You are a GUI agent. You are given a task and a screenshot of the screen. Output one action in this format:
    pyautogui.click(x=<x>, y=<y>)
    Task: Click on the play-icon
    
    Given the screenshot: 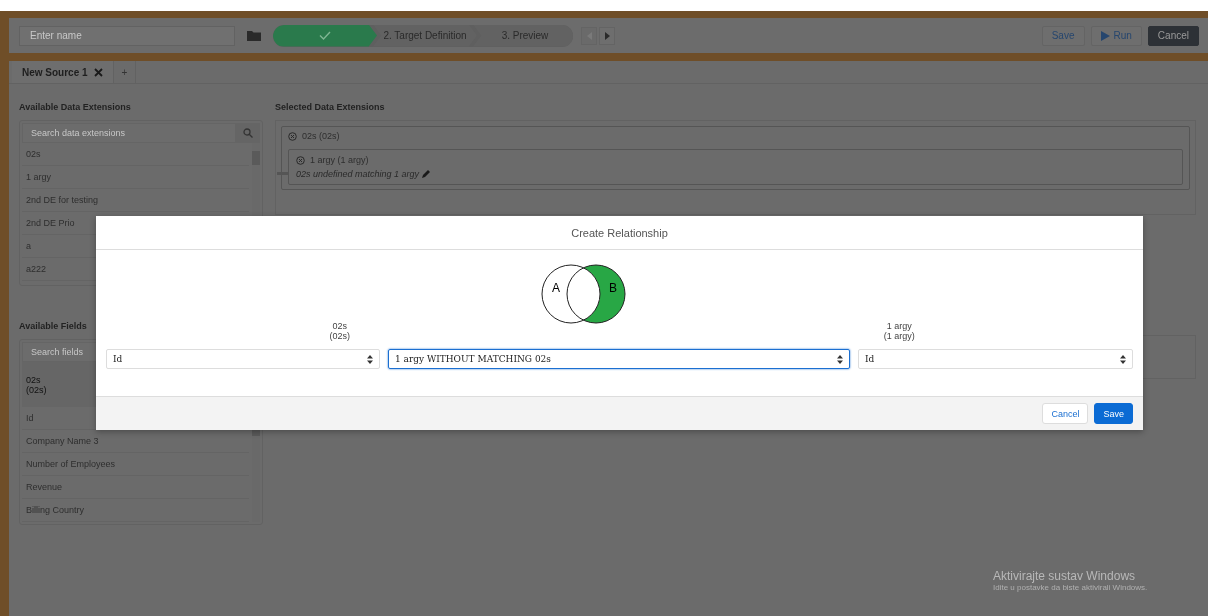 What is the action you would take?
    pyautogui.click(x=1105, y=35)
    